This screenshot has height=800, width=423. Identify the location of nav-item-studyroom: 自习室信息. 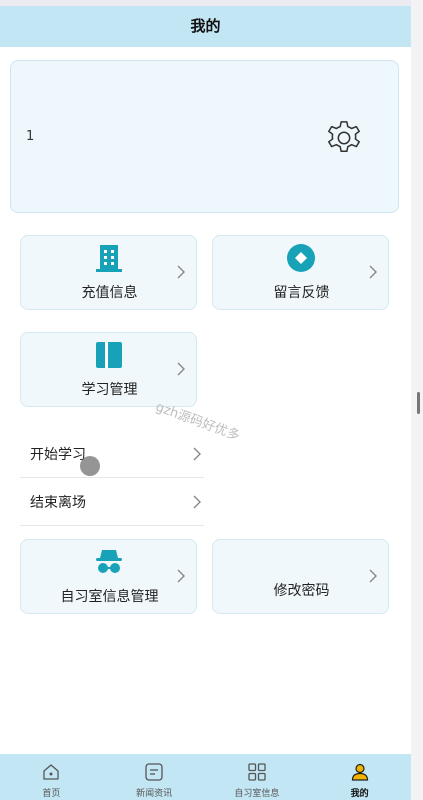
(257, 777).